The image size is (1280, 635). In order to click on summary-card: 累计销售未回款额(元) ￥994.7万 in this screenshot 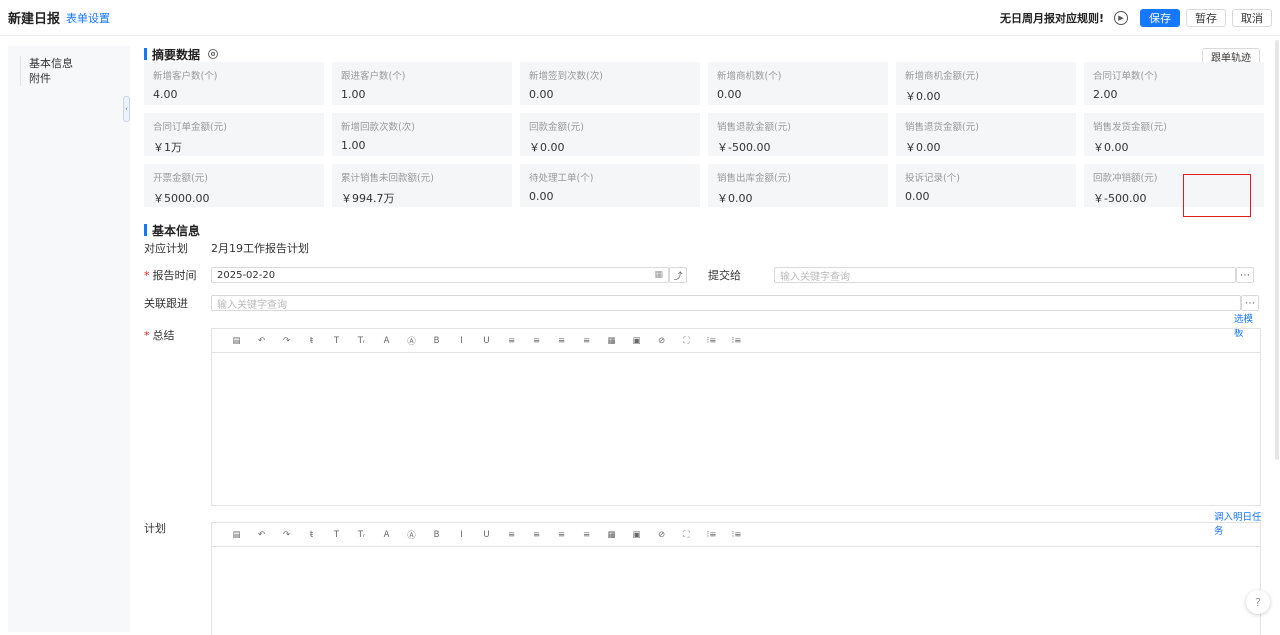, I will do `click(422, 185)`.